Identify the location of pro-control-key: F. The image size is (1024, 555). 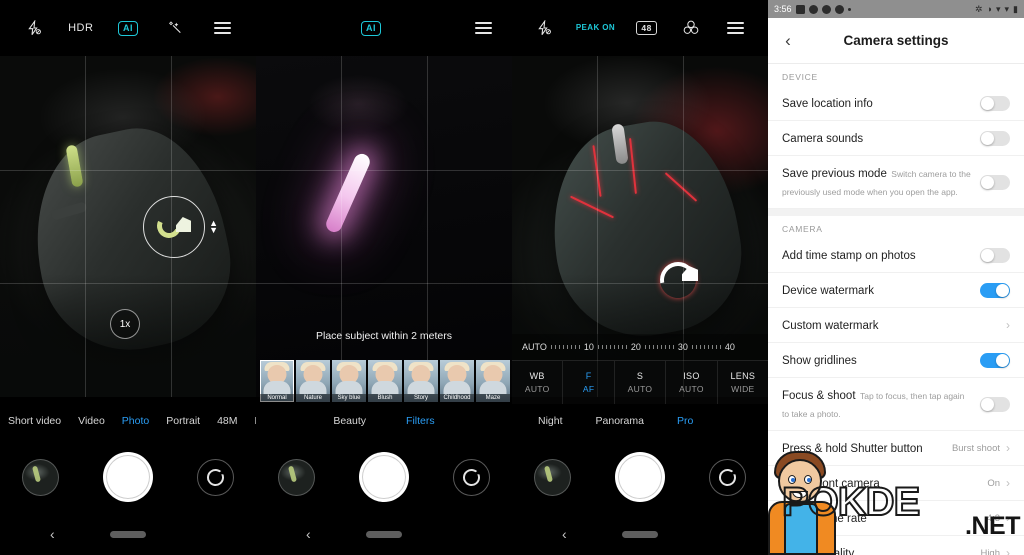
(588, 376).